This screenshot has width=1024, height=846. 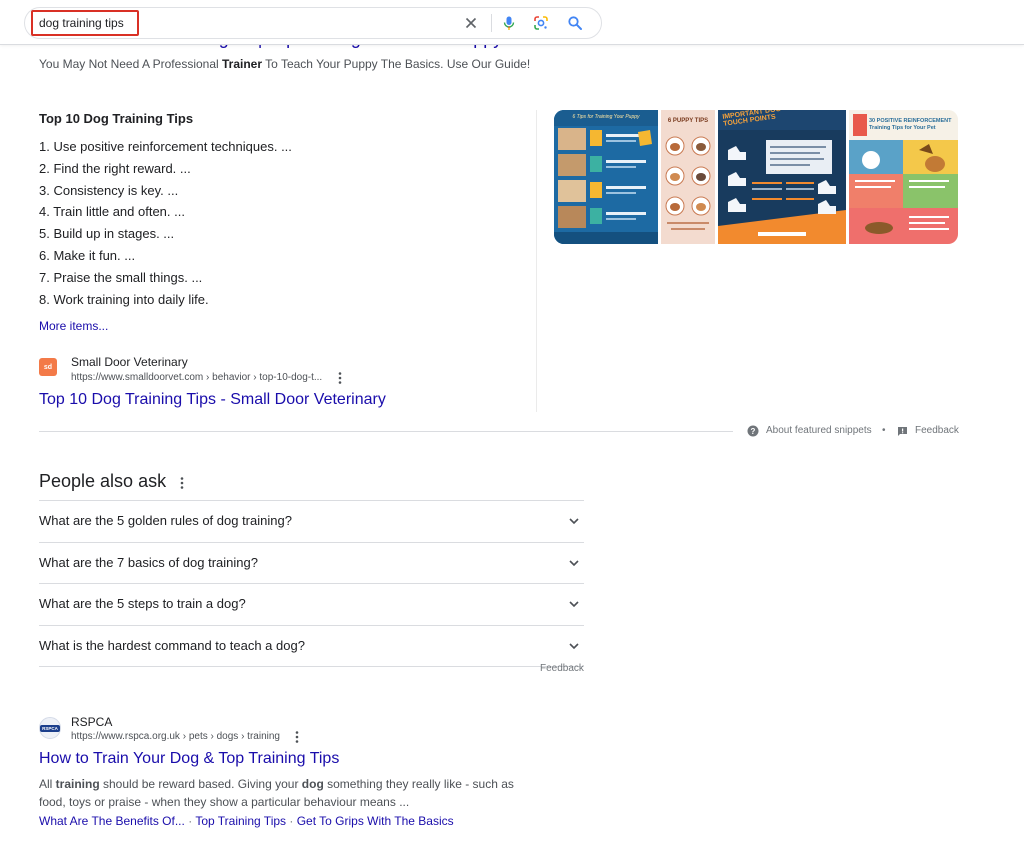 I want to click on sitelink-get-to-grips: Get To Grips With The Basics, so click(x=375, y=821).